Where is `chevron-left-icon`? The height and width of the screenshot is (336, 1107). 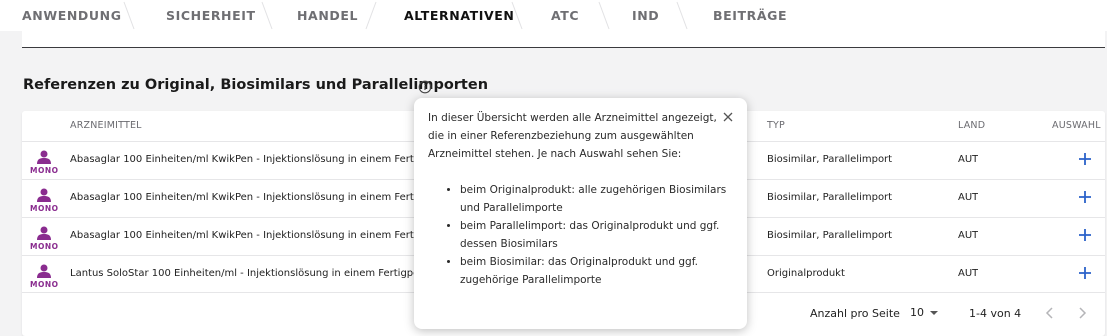 chevron-left-icon is located at coordinates (1049, 313).